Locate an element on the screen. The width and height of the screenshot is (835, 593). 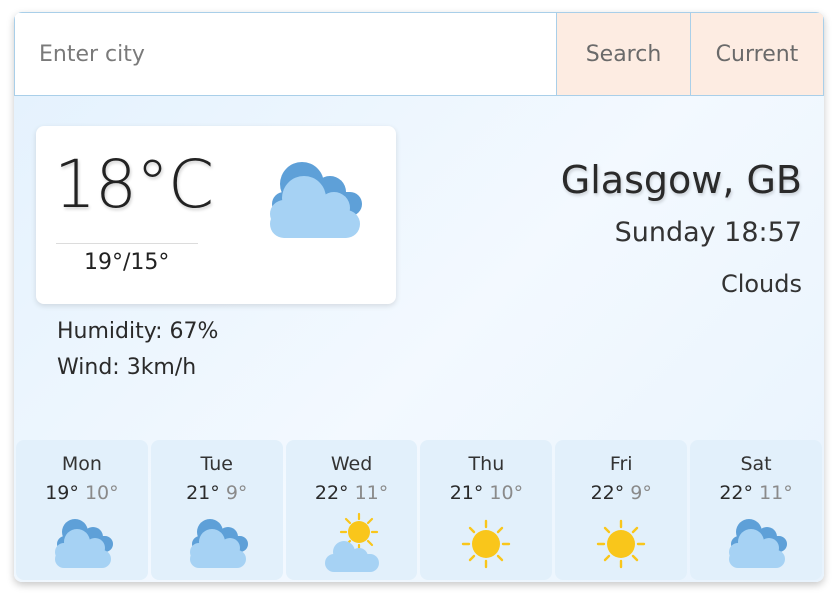
forecast-day-name: Tue is located at coordinates (216, 464).